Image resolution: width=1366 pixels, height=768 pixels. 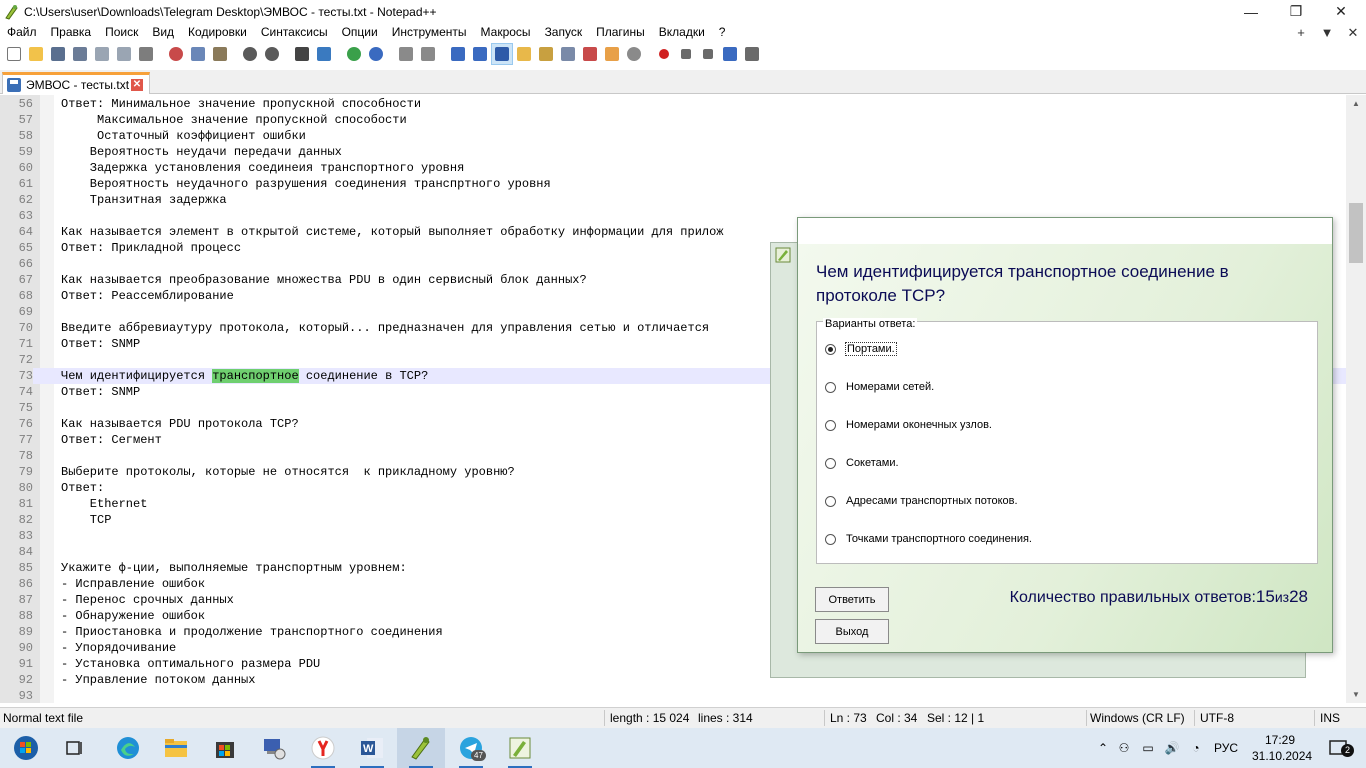 I want to click on open-file-icon, so click(x=36, y=54).